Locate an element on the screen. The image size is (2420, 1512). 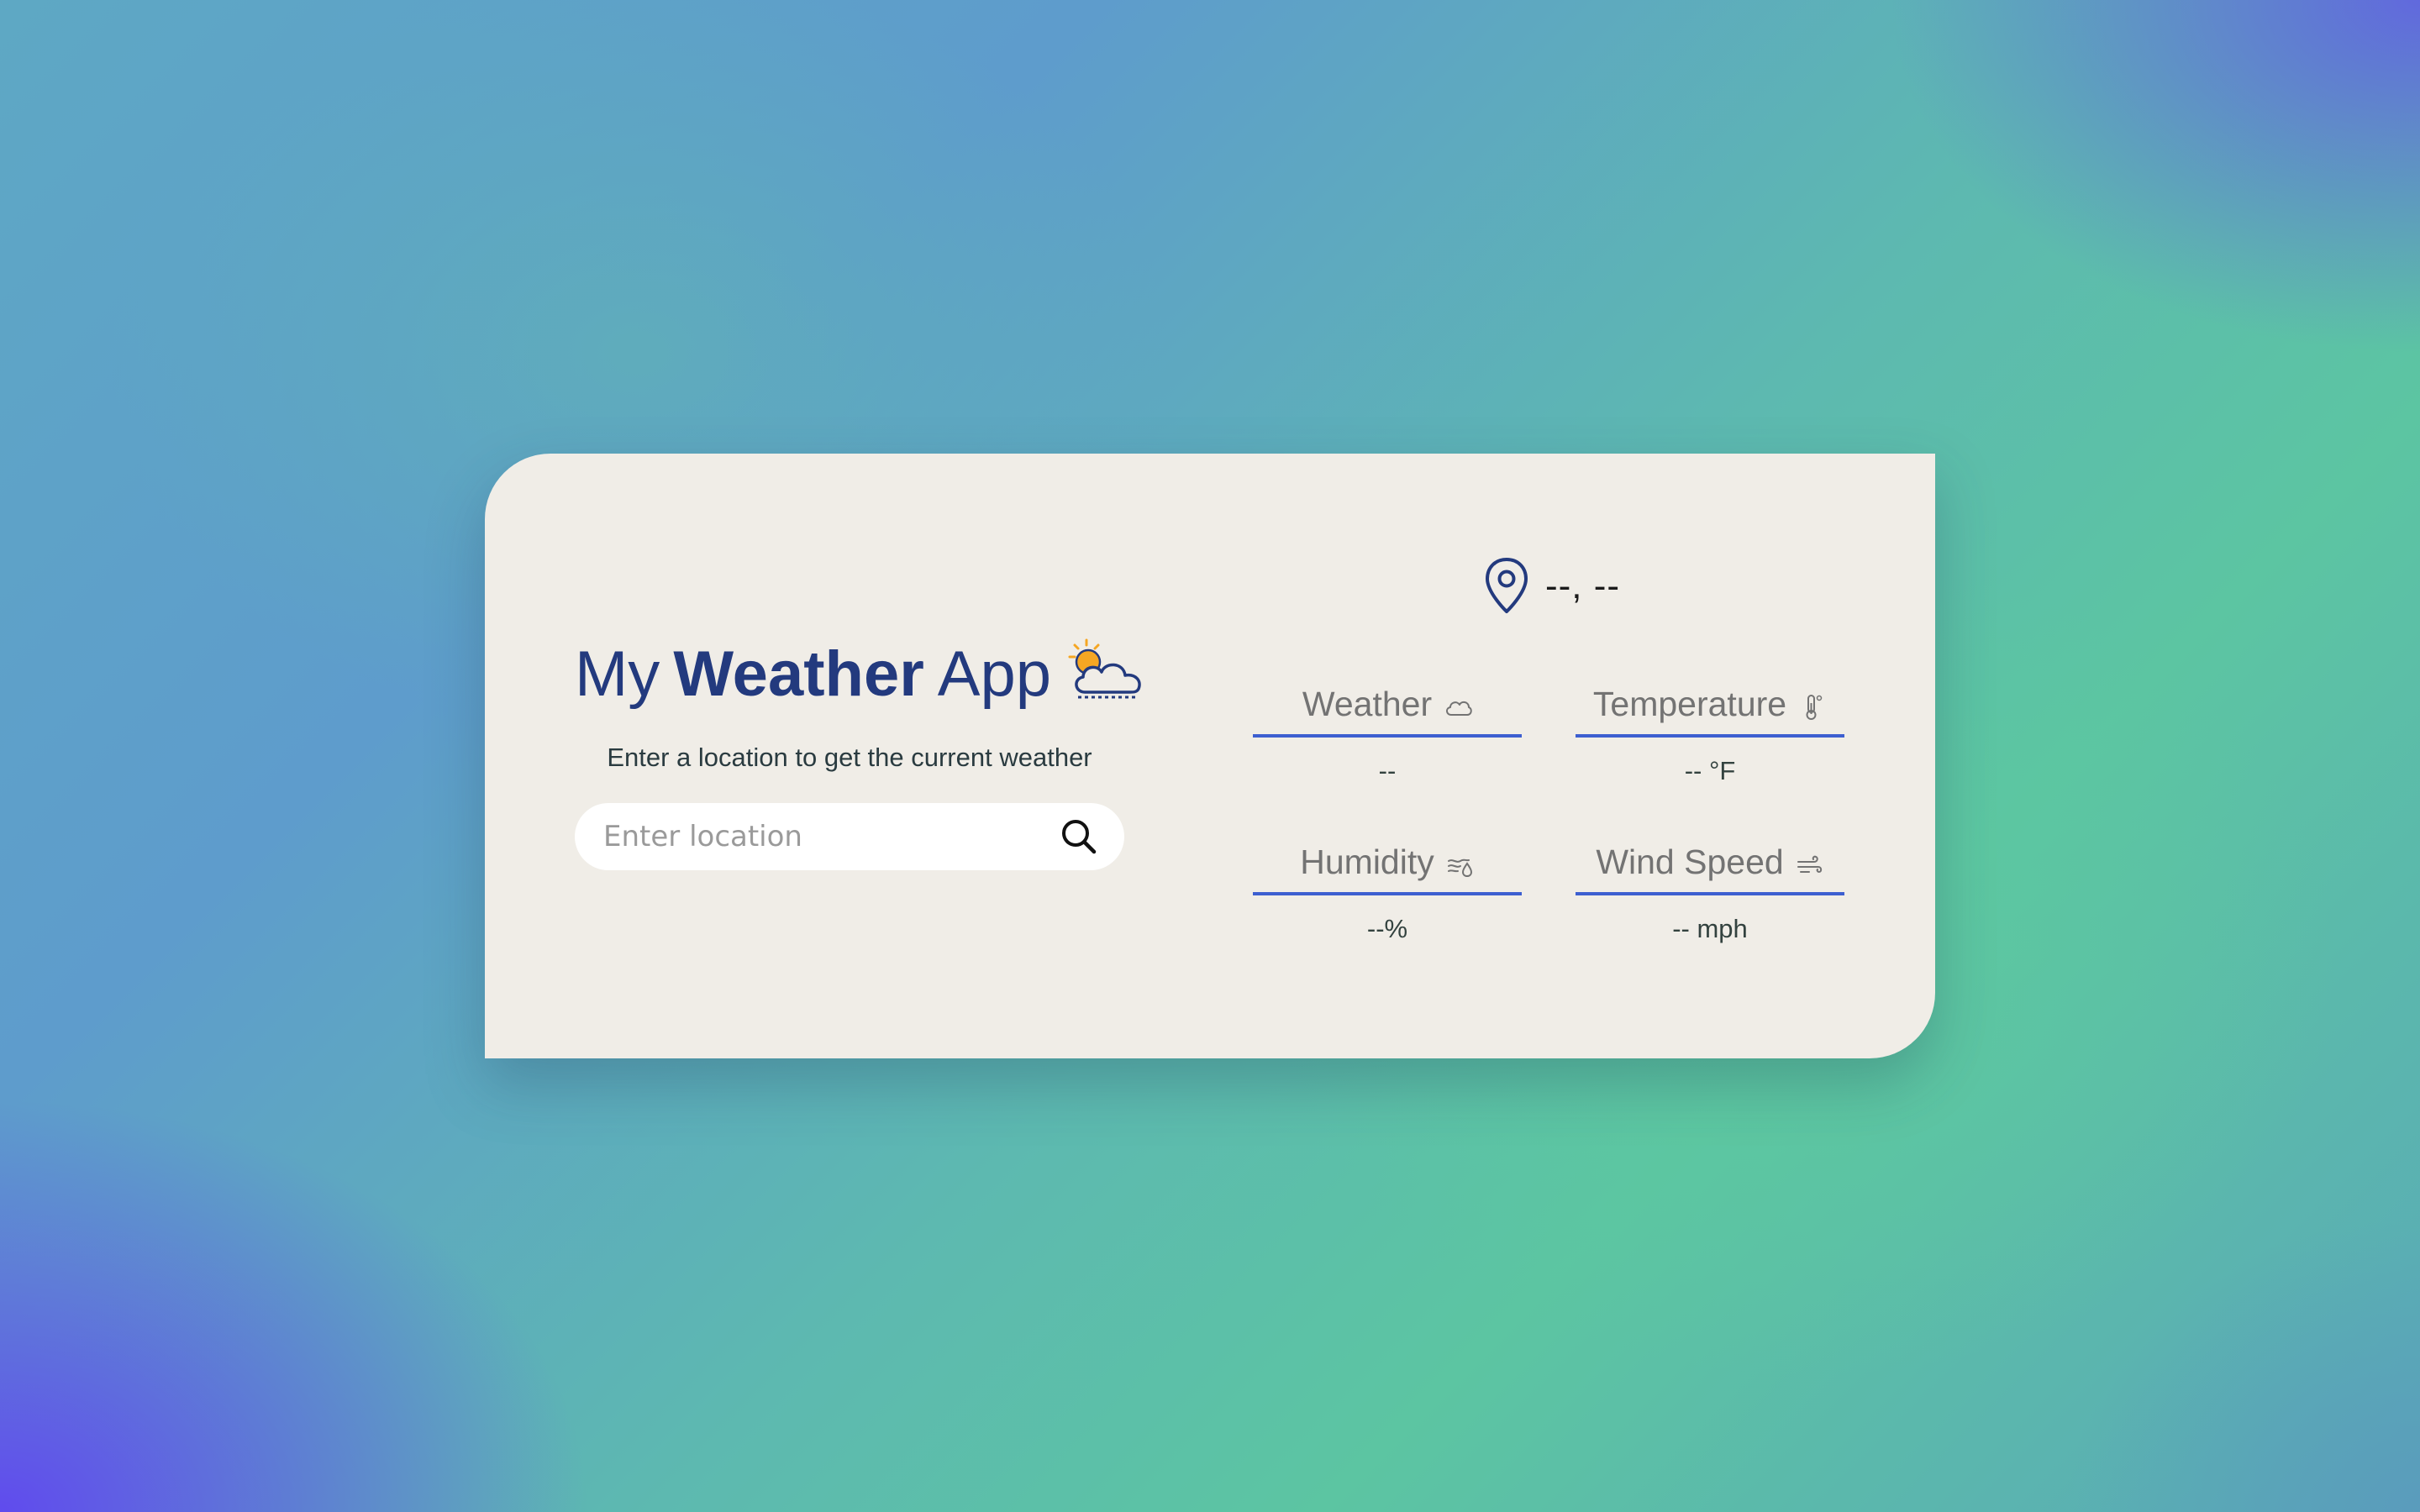
cloud-icon is located at coordinates (1458, 707).